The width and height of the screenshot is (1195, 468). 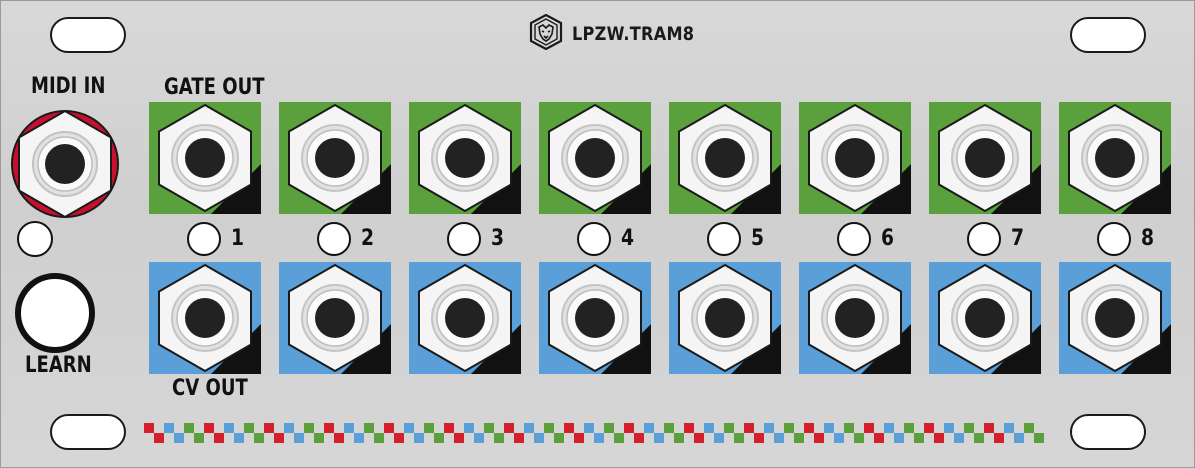 What do you see at coordinates (628, 238) in the screenshot?
I see `channel-number-4: 4` at bounding box center [628, 238].